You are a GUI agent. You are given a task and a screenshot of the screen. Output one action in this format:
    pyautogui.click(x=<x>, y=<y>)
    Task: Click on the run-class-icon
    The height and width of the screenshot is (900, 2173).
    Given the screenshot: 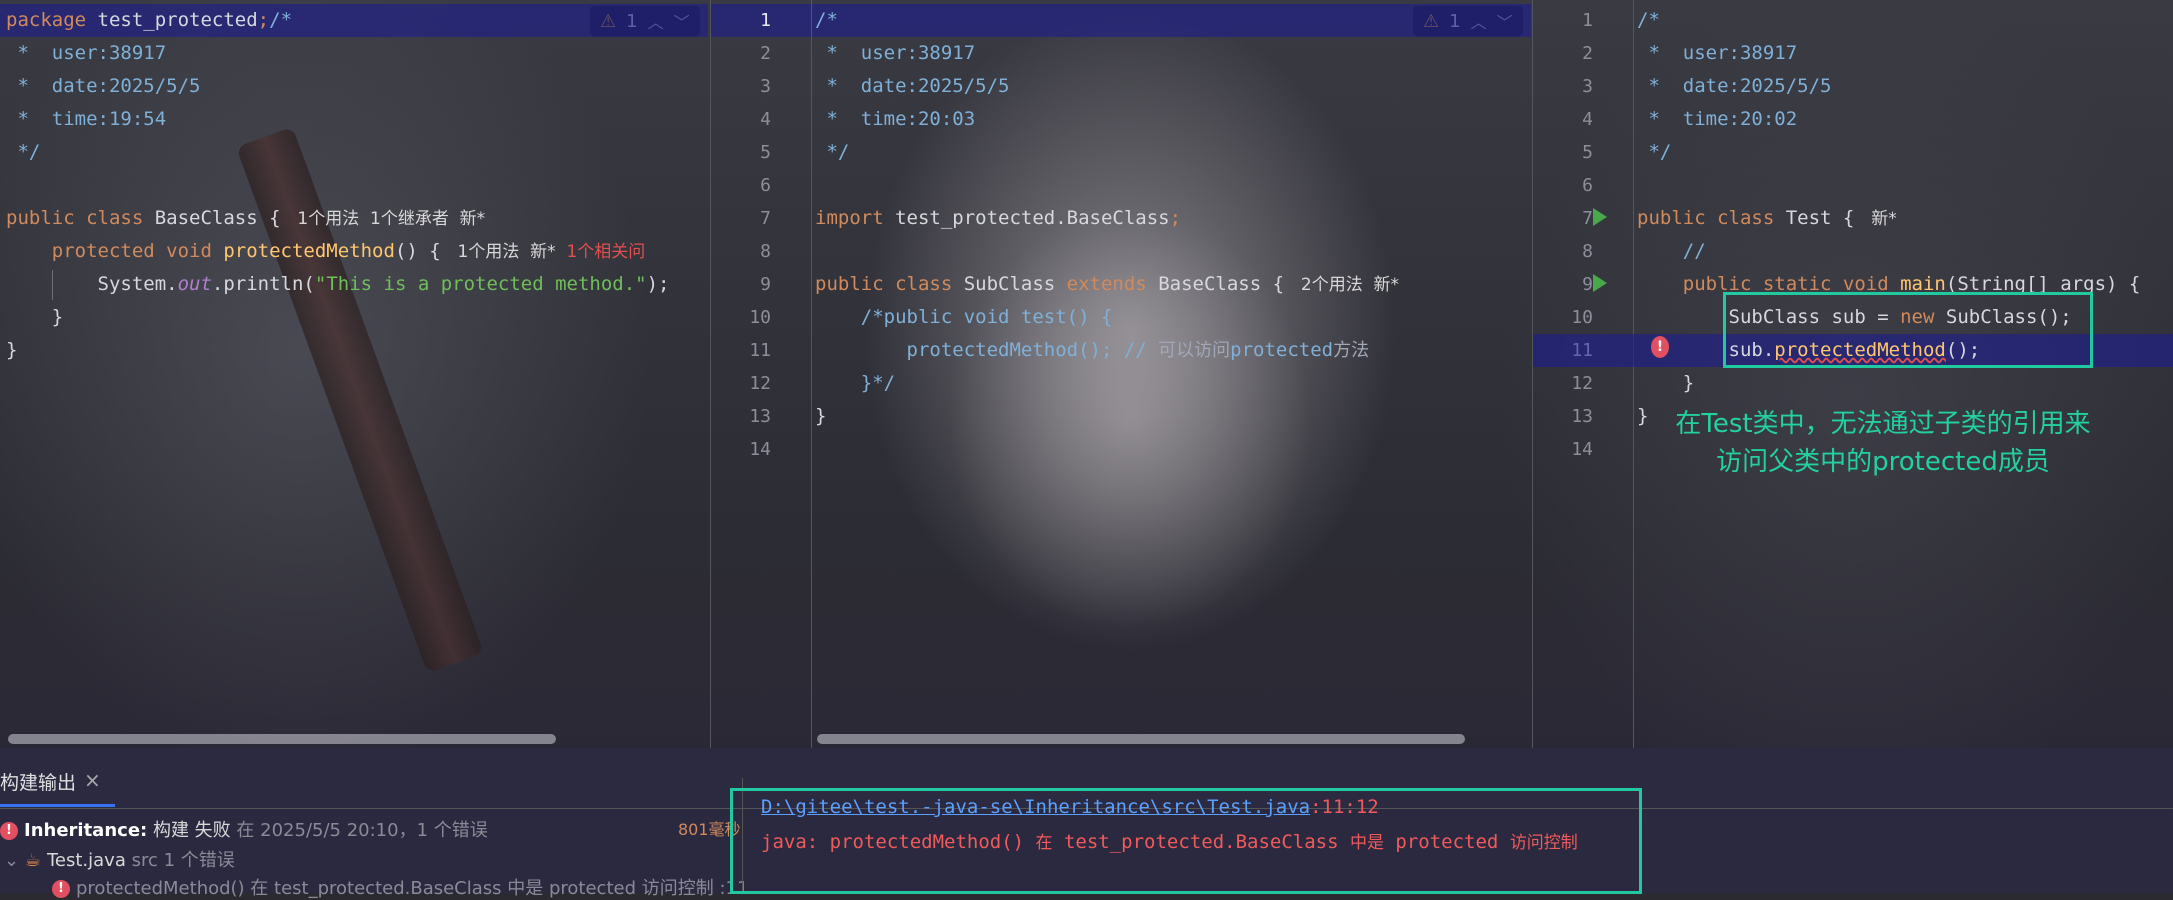 What is the action you would take?
    pyautogui.click(x=1600, y=217)
    